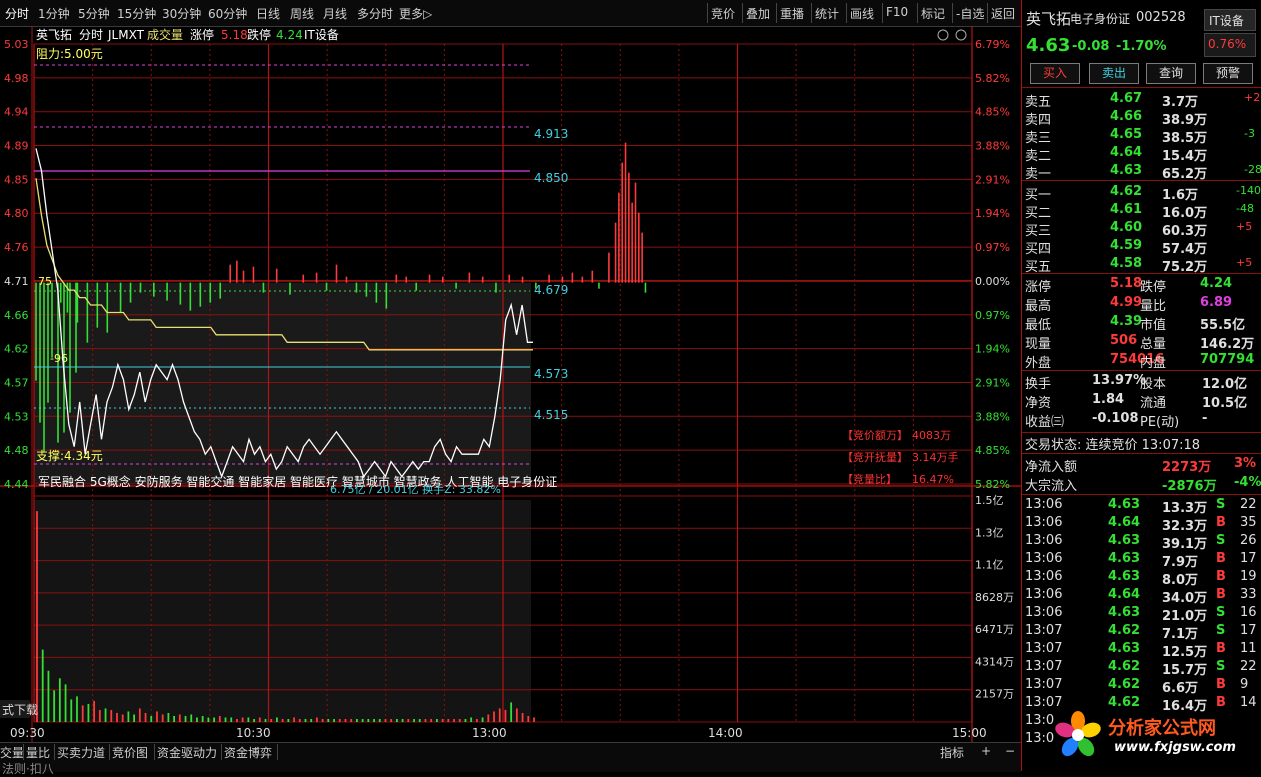 Image resolution: width=1261 pixels, height=777 pixels. What do you see at coordinates (302, 13) in the screenshot?
I see `period-tab-7: 周线` at bounding box center [302, 13].